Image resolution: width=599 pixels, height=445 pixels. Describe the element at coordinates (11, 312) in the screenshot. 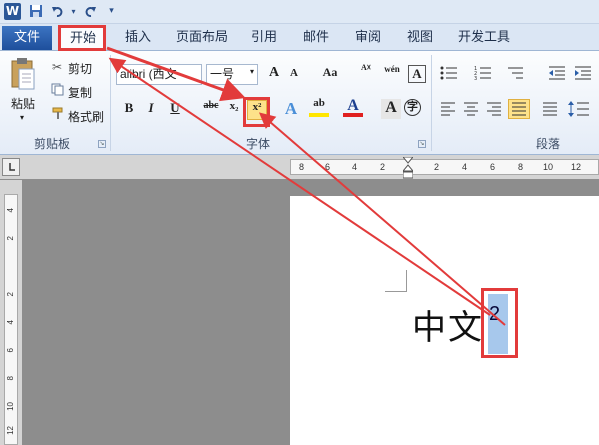

I see `vertical-ruler: 4 2 2 4 6 8 10 12` at that location.